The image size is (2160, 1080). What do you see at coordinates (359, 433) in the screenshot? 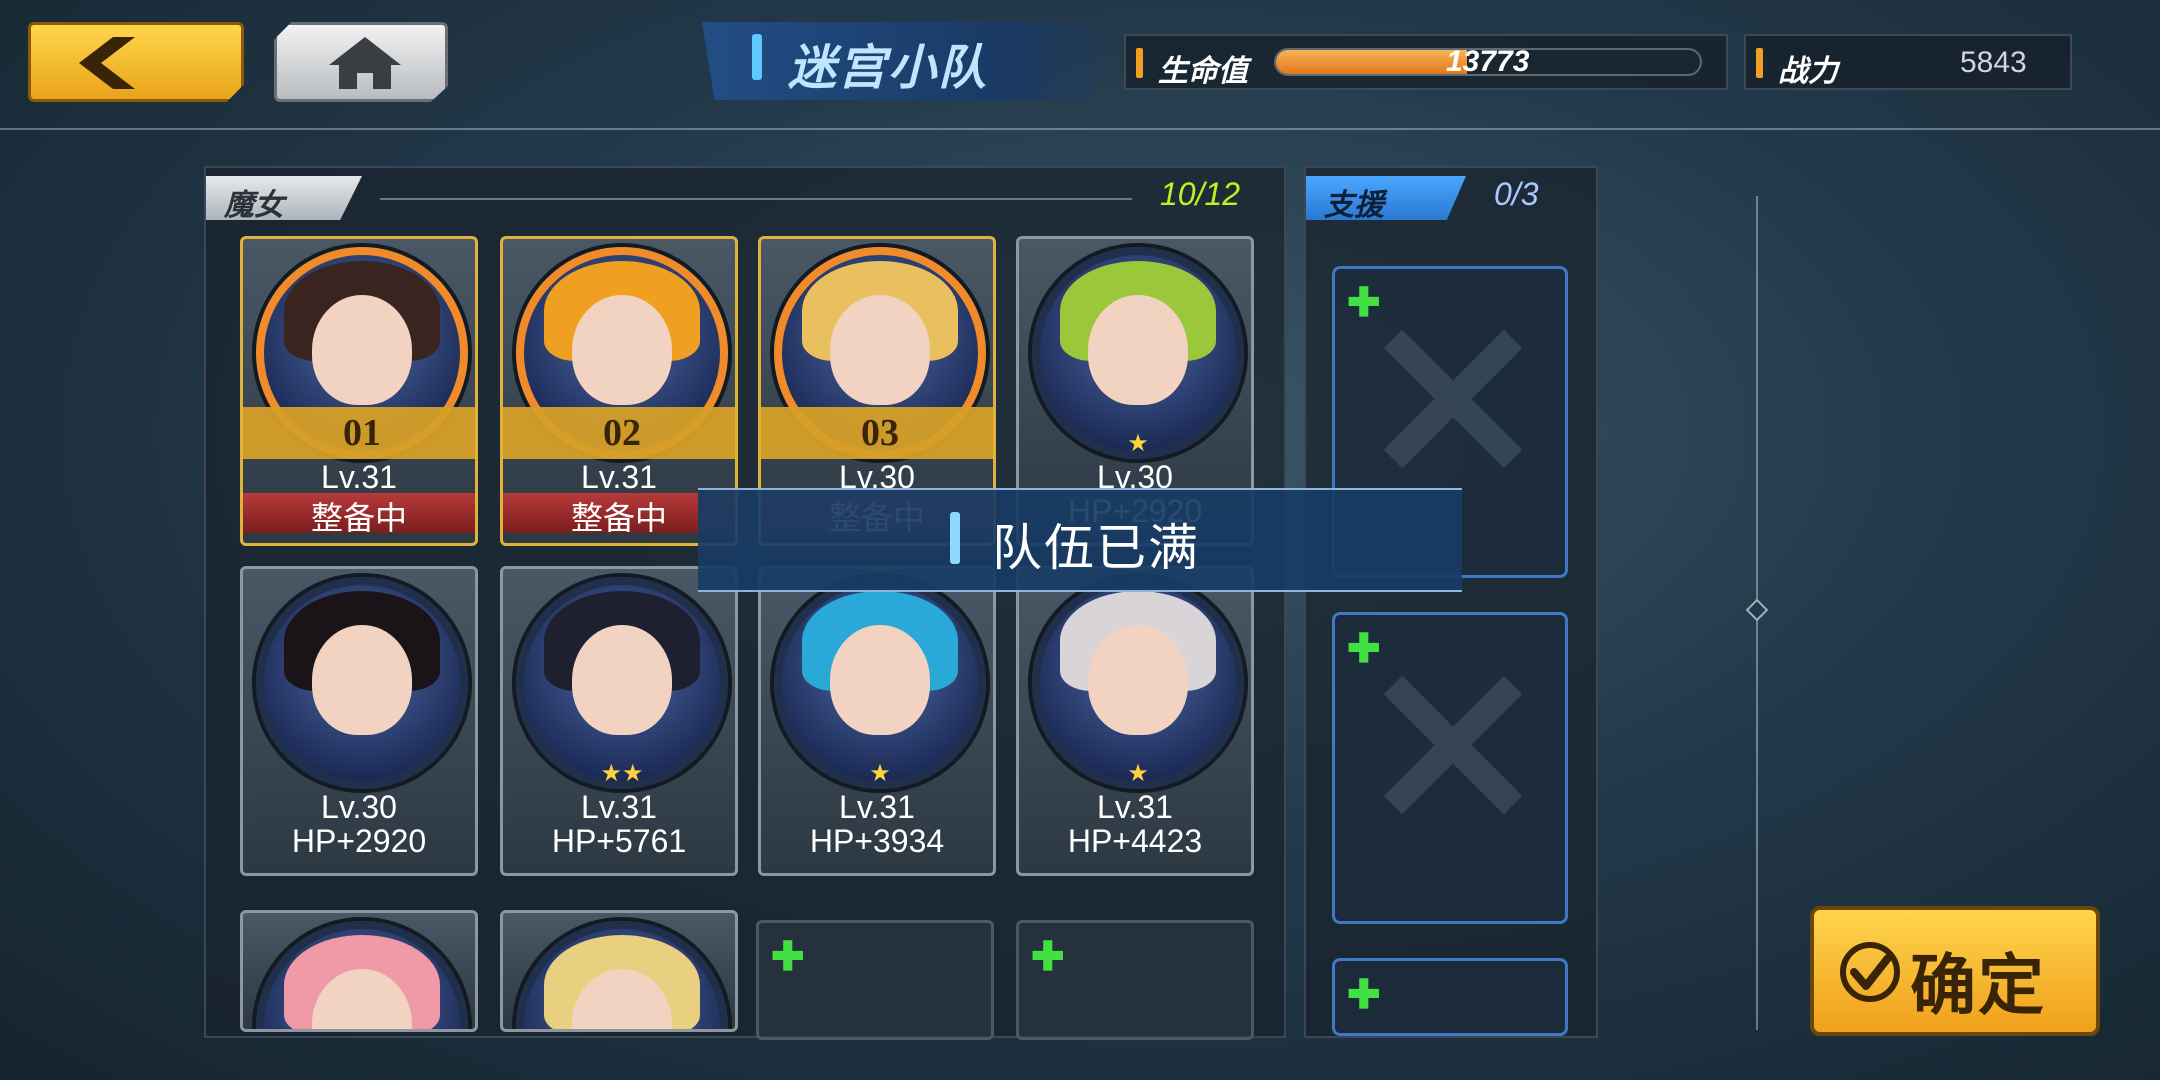
I see `team-number-badge: 01` at bounding box center [359, 433].